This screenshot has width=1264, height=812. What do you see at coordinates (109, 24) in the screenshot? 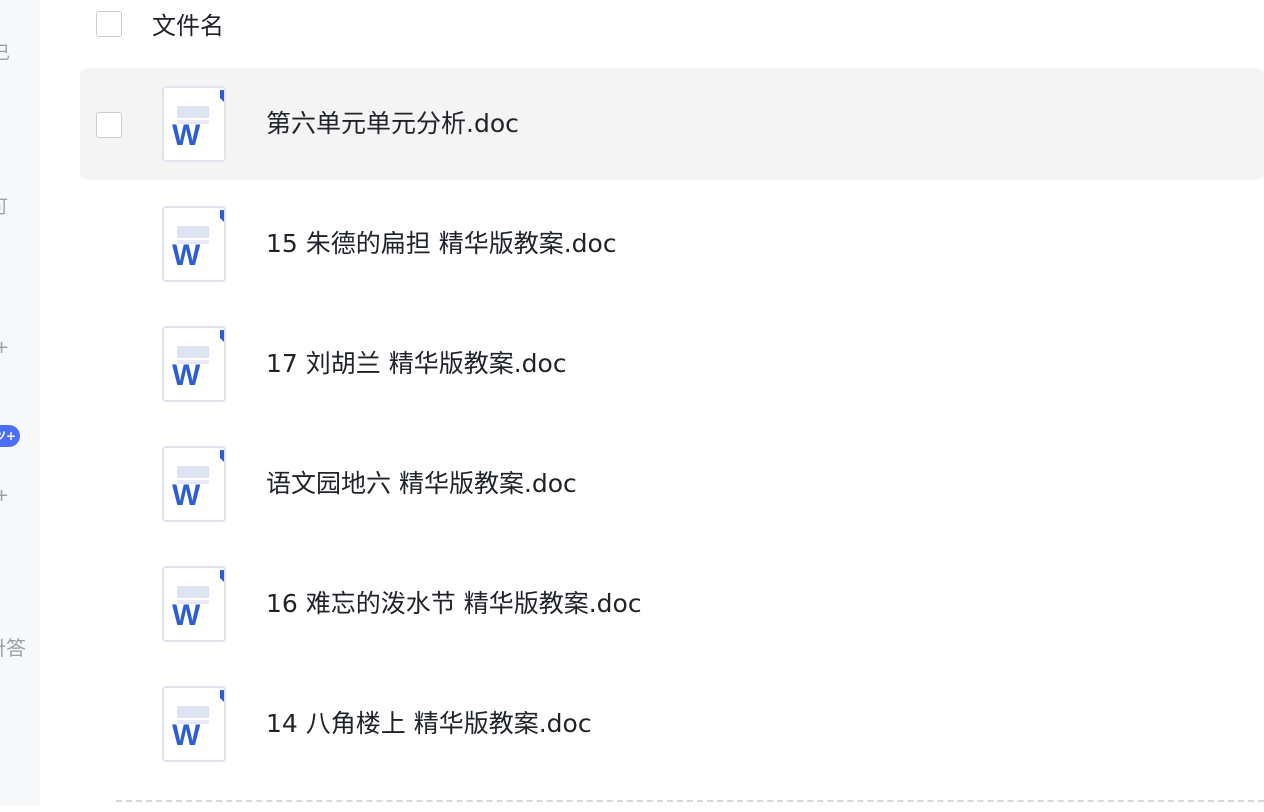
I see `select-all-checkbox` at bounding box center [109, 24].